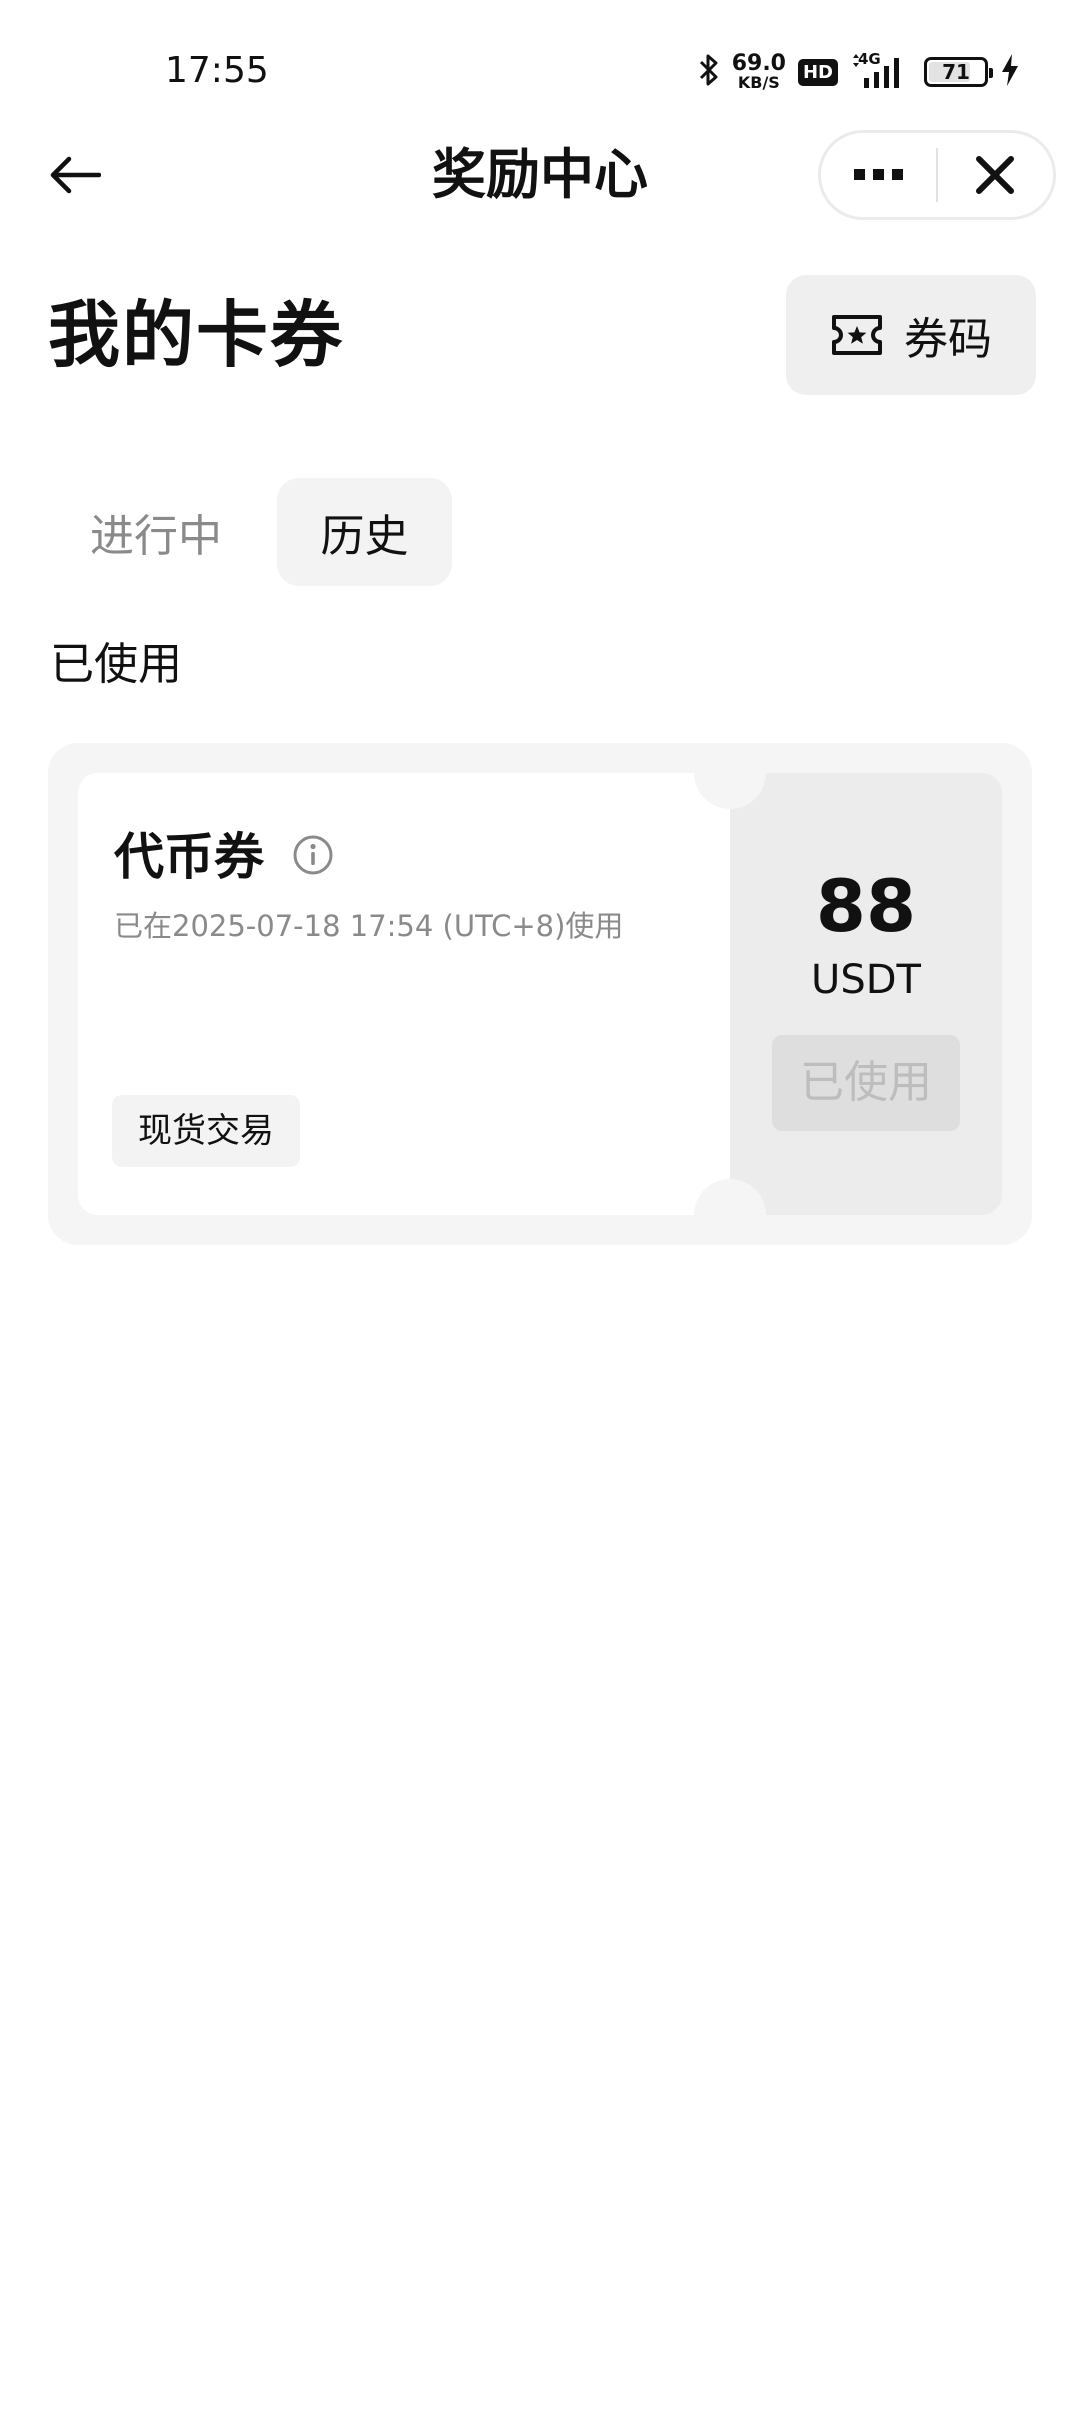 The height and width of the screenshot is (2412, 1080). What do you see at coordinates (709, 72) in the screenshot?
I see `bluetooth-icon` at bounding box center [709, 72].